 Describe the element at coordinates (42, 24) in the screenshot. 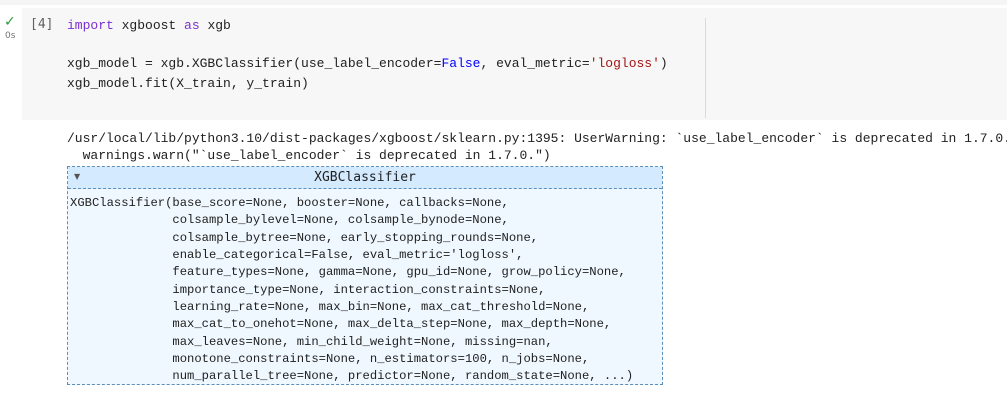

I see `execution-count: [4]` at that location.